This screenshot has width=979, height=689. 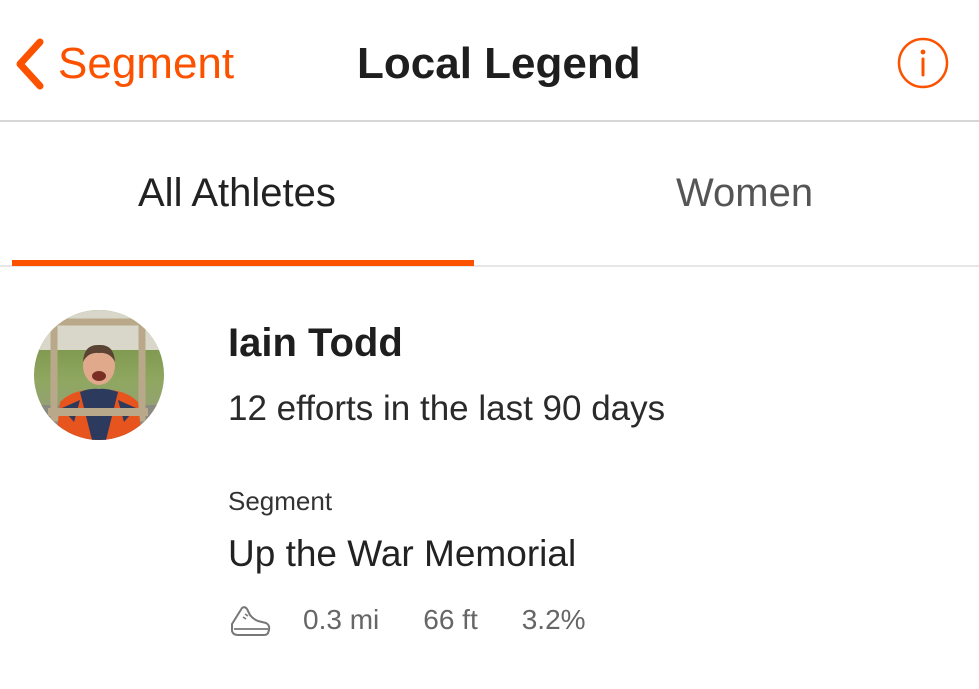 I want to click on chevron-left-icon, so click(x=30, y=64).